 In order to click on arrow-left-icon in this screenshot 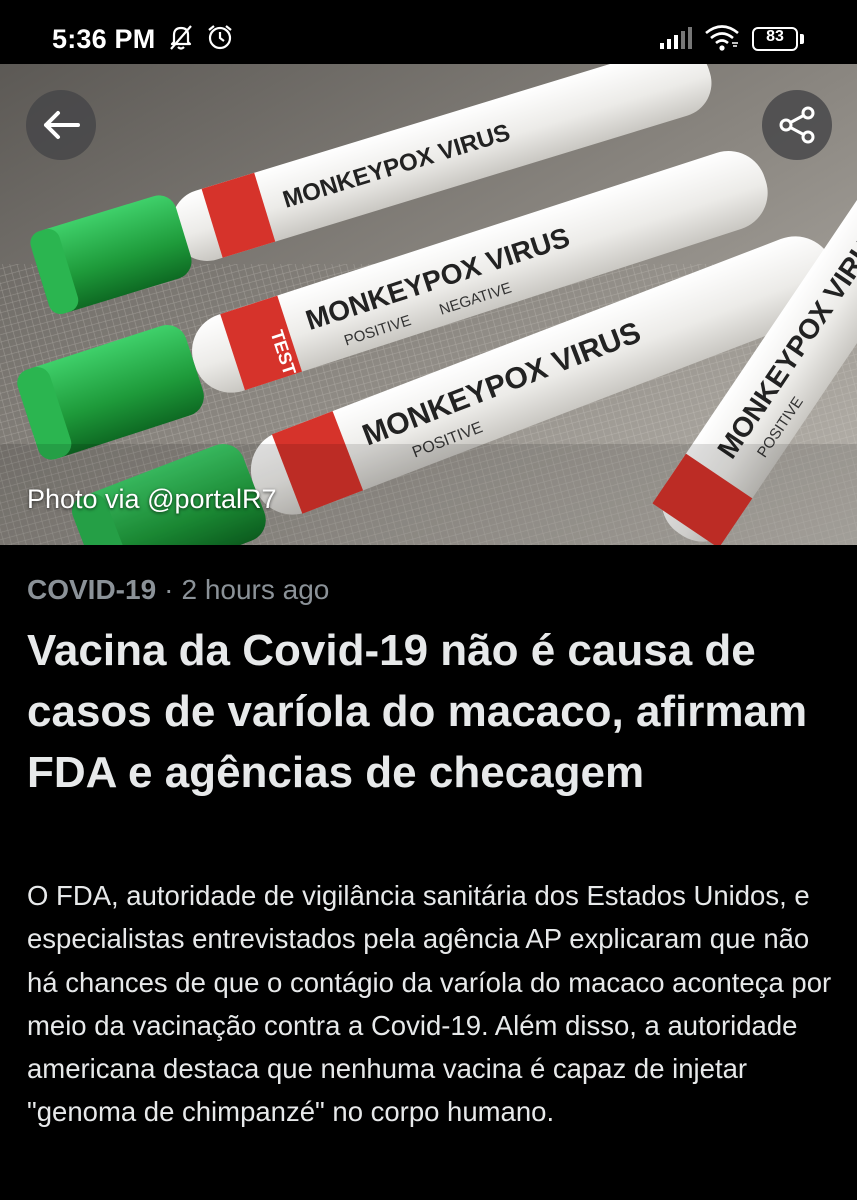, I will do `click(62, 125)`.